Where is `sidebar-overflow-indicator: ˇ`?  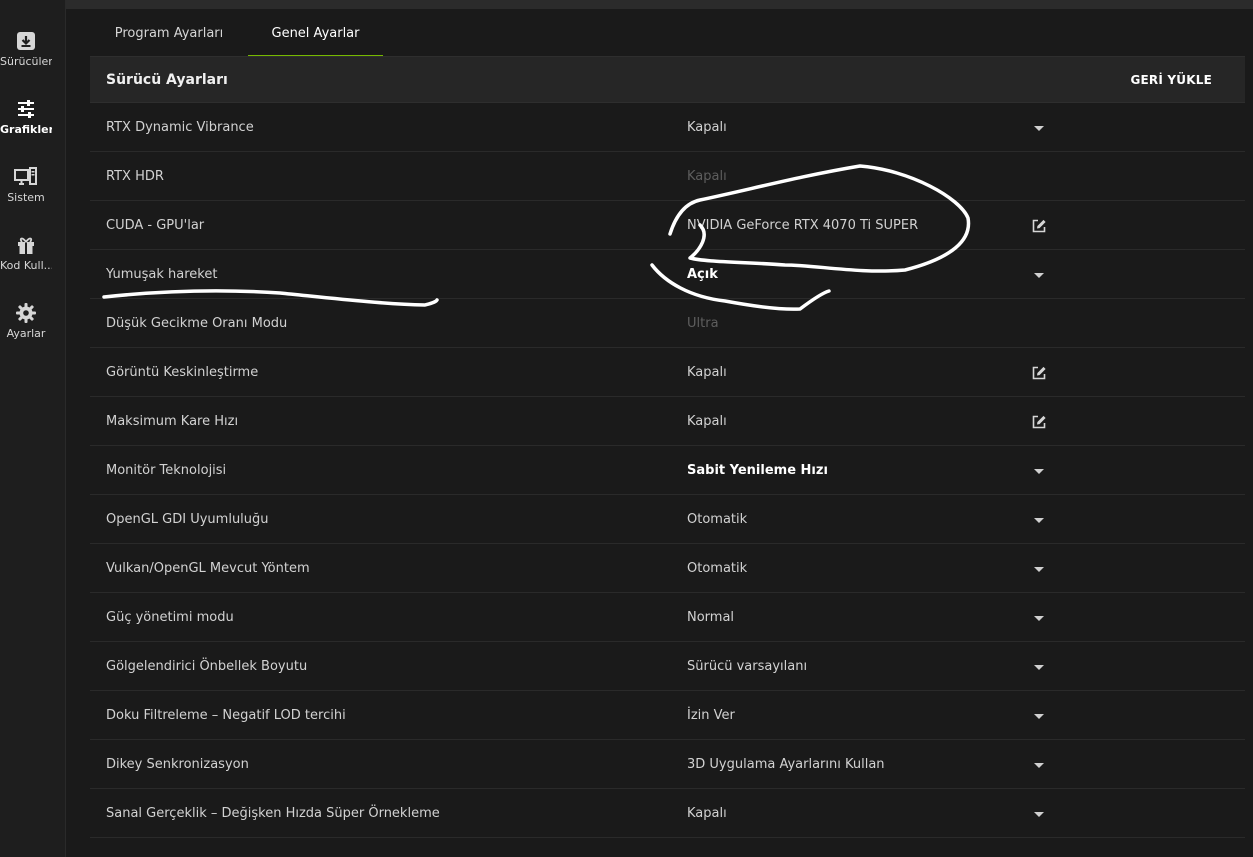 sidebar-overflow-indicator: ˇ is located at coordinates (25, 3).